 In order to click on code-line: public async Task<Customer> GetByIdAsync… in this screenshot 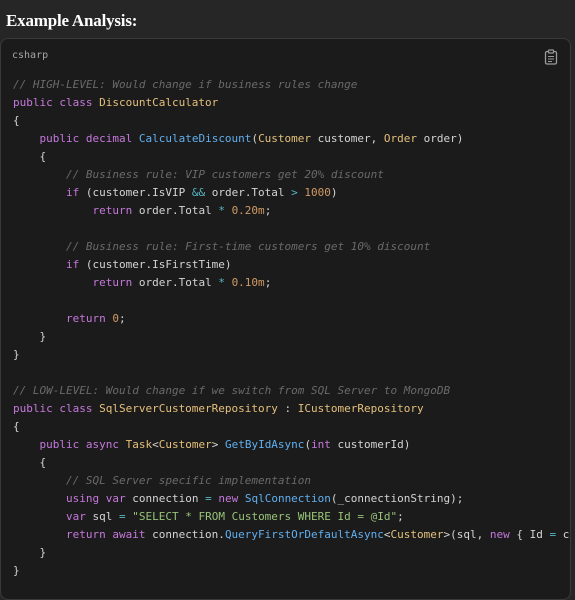, I will do `click(291, 445)`.